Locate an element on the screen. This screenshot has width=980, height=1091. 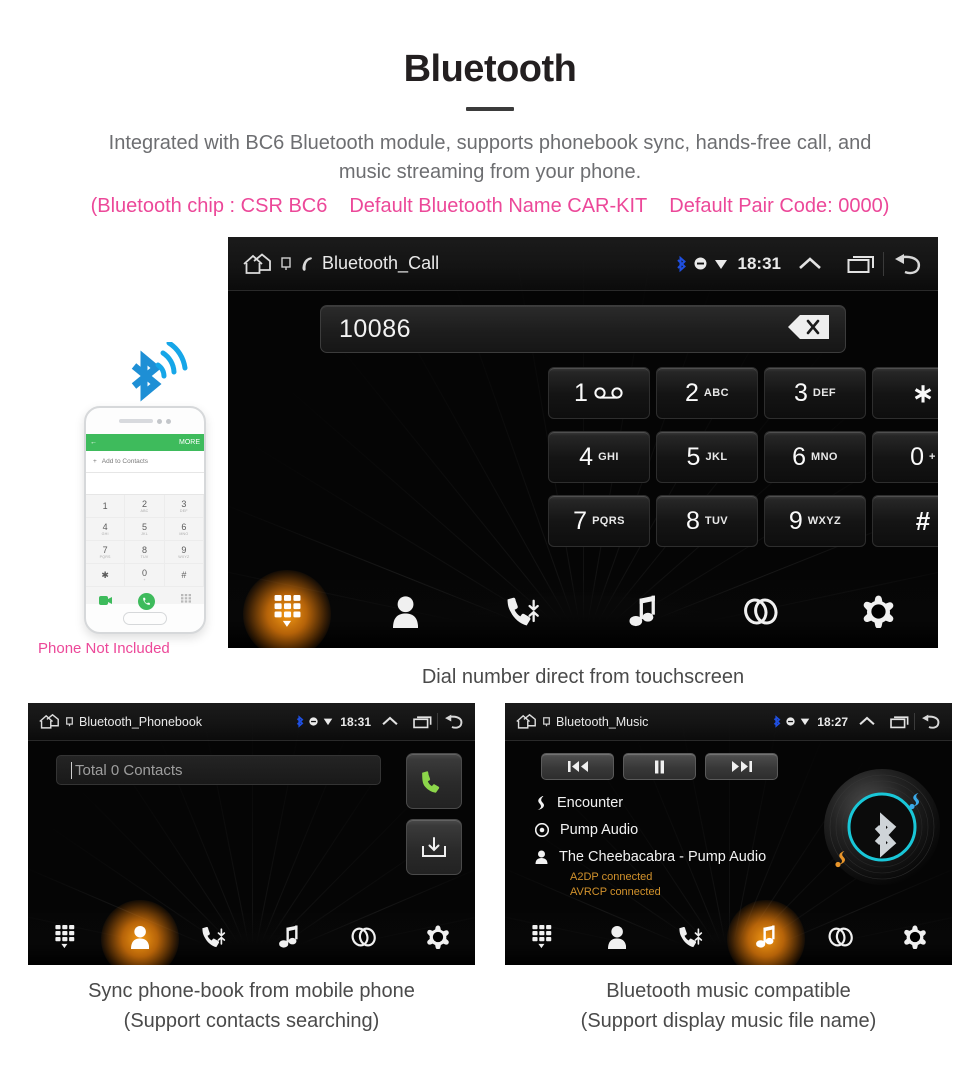
dial-key-9: 9 WXYZ is located at coordinates (815, 521).